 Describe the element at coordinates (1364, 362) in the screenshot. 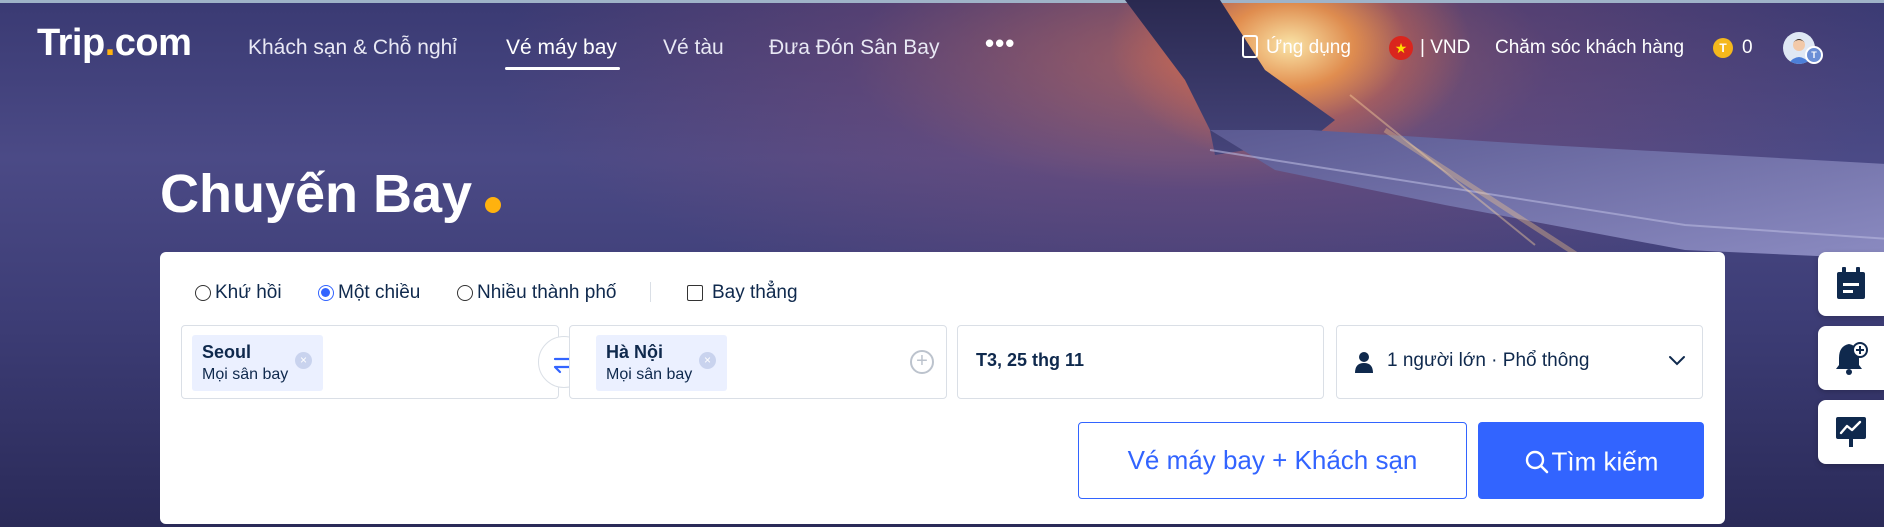

I see `person-icon` at that location.